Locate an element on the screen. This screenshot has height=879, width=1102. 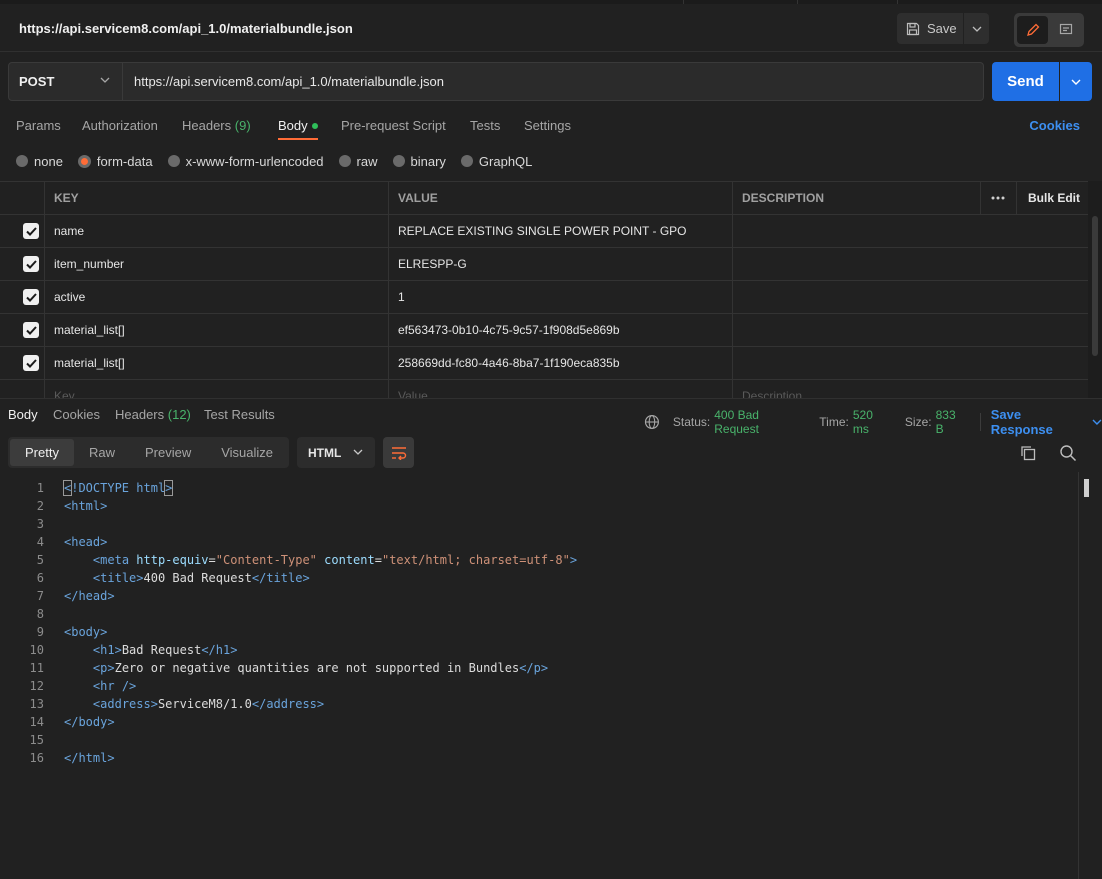
copy-icon is located at coordinates (1028, 453).